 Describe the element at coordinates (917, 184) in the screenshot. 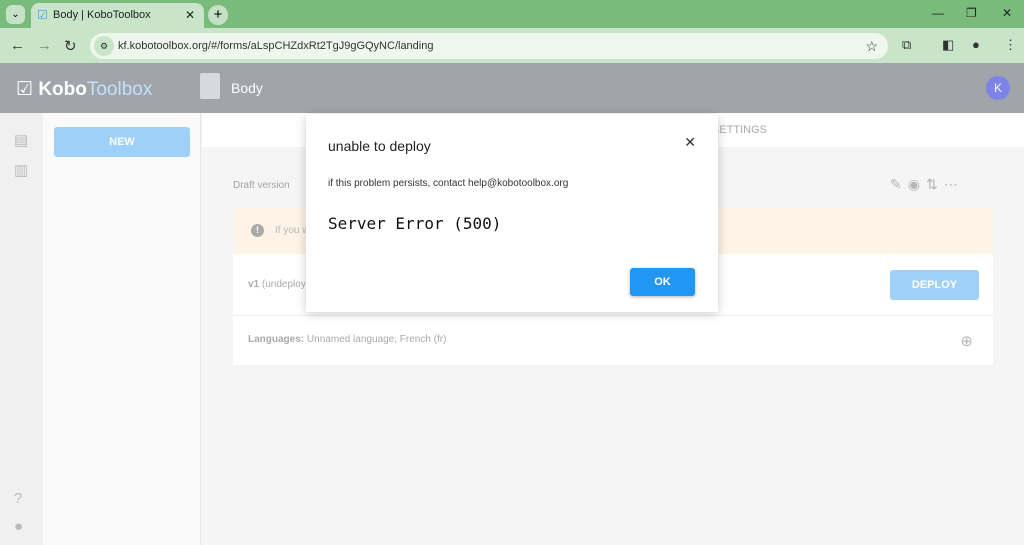

I see `preview-eye-icon: ◉` at that location.